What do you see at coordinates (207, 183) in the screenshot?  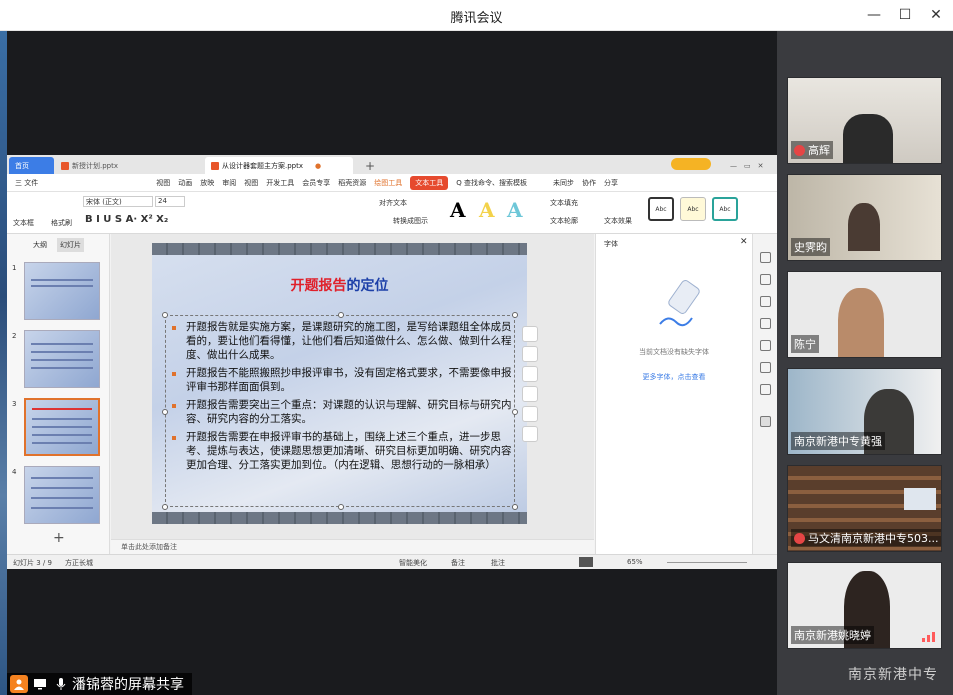 I see `menu-item-slideshow: 放映` at bounding box center [207, 183].